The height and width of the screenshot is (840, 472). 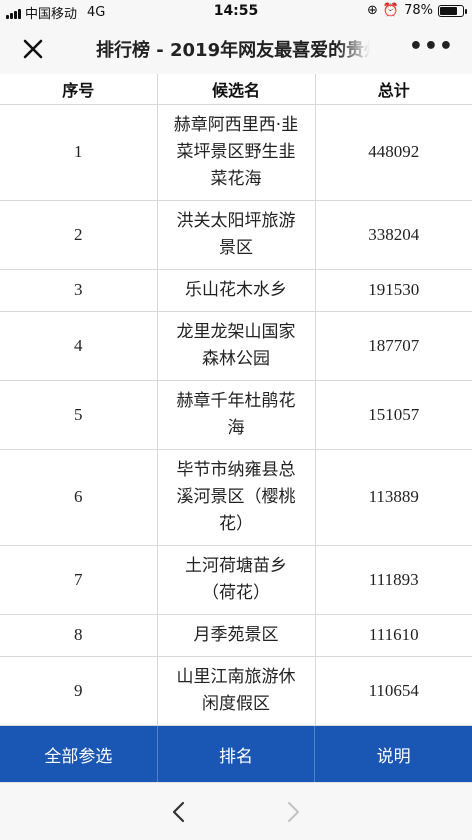 I want to click on candidate-name-cell: 乐山花木水乡, so click(x=236, y=290).